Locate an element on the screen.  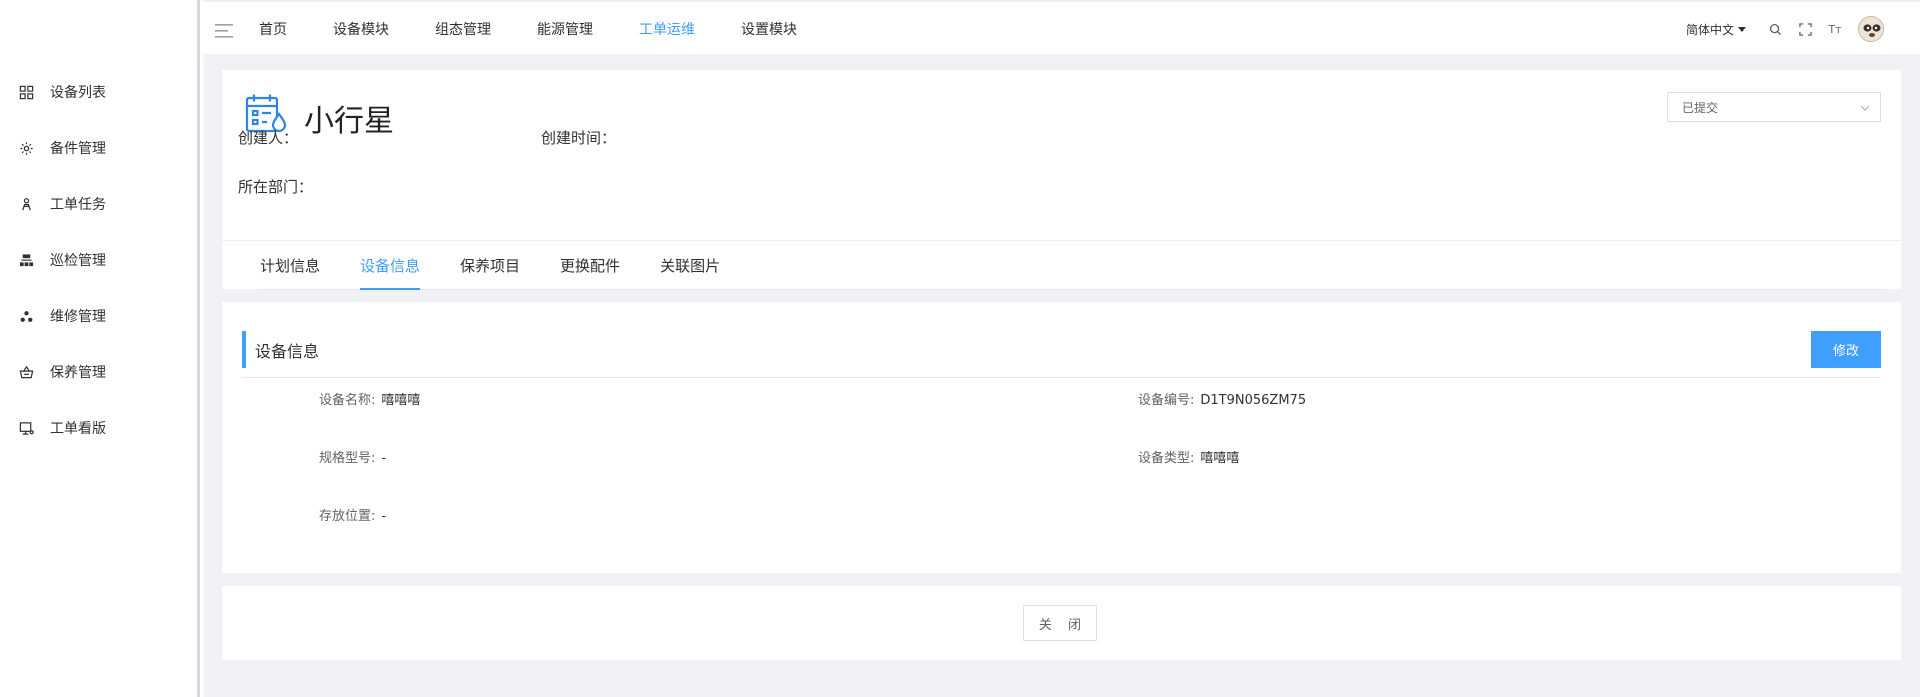
top-nav: 首页 设备模块 组态管理 能源管理 工单运维 设置模块 is located at coordinates (551, 29).